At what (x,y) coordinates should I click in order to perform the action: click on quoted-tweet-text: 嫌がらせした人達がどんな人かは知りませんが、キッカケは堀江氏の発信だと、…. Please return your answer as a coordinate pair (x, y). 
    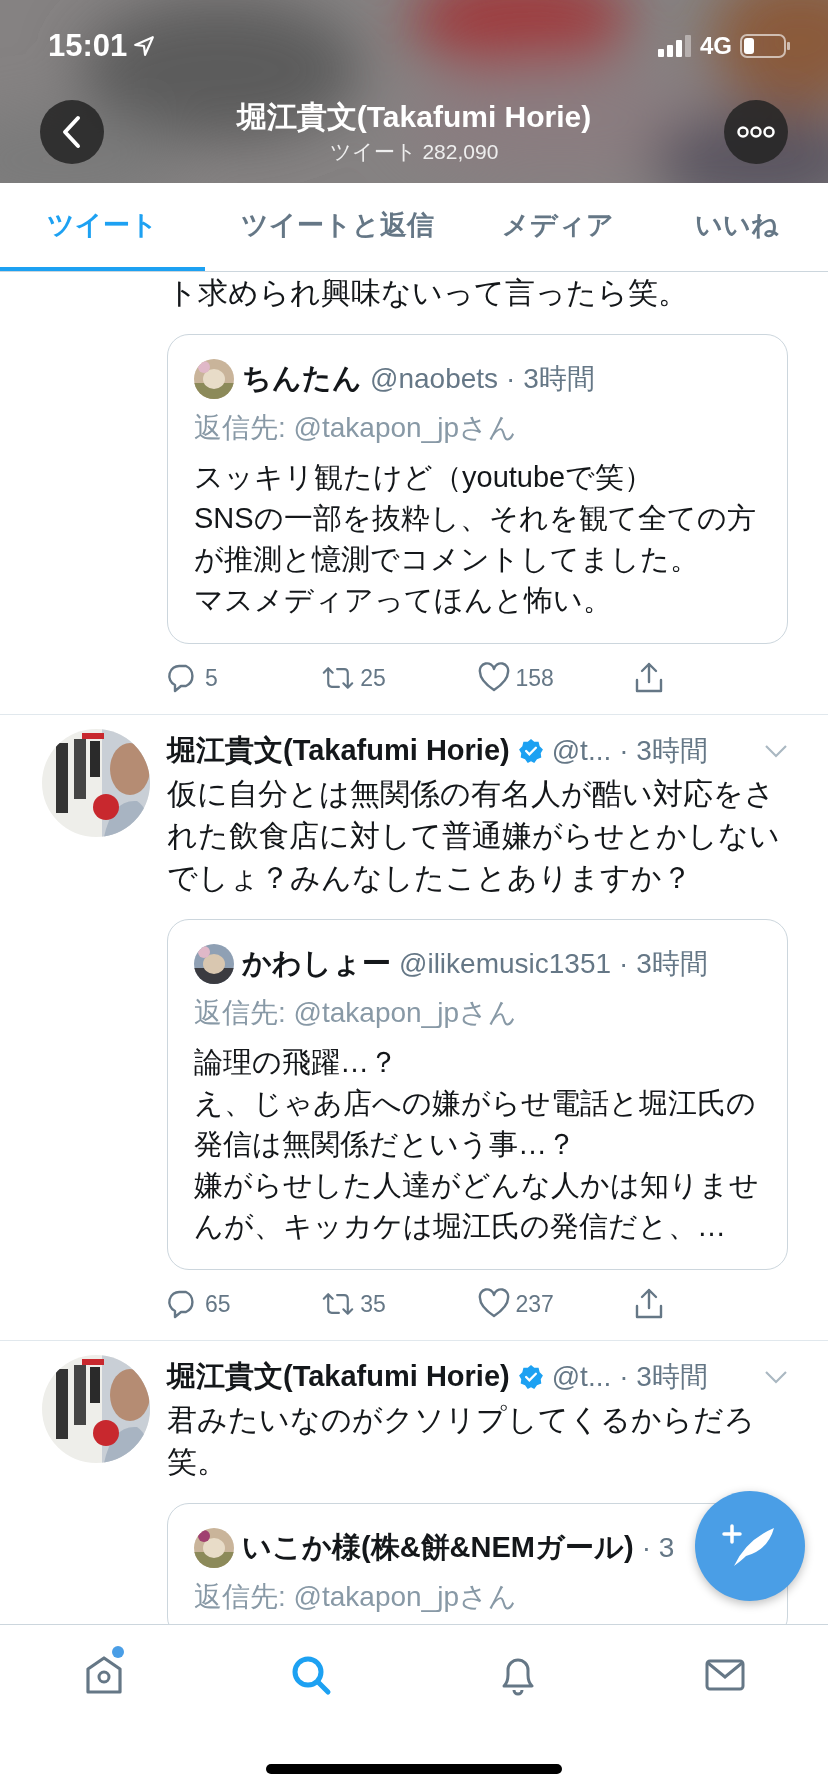
    Looking at the image, I should click on (477, 1206).